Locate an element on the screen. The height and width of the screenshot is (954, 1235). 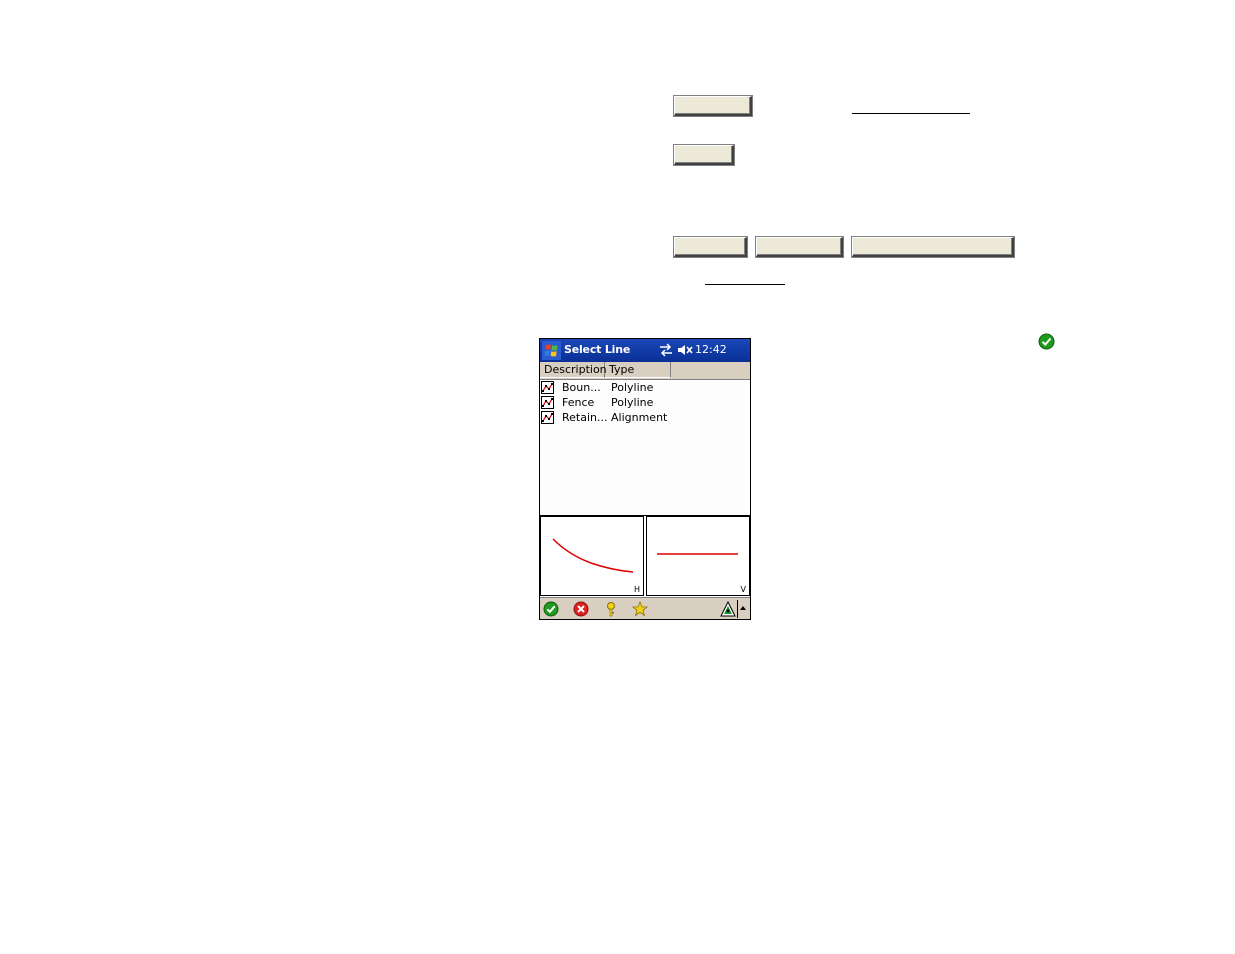
row-type: Alignment is located at coordinates (639, 417).